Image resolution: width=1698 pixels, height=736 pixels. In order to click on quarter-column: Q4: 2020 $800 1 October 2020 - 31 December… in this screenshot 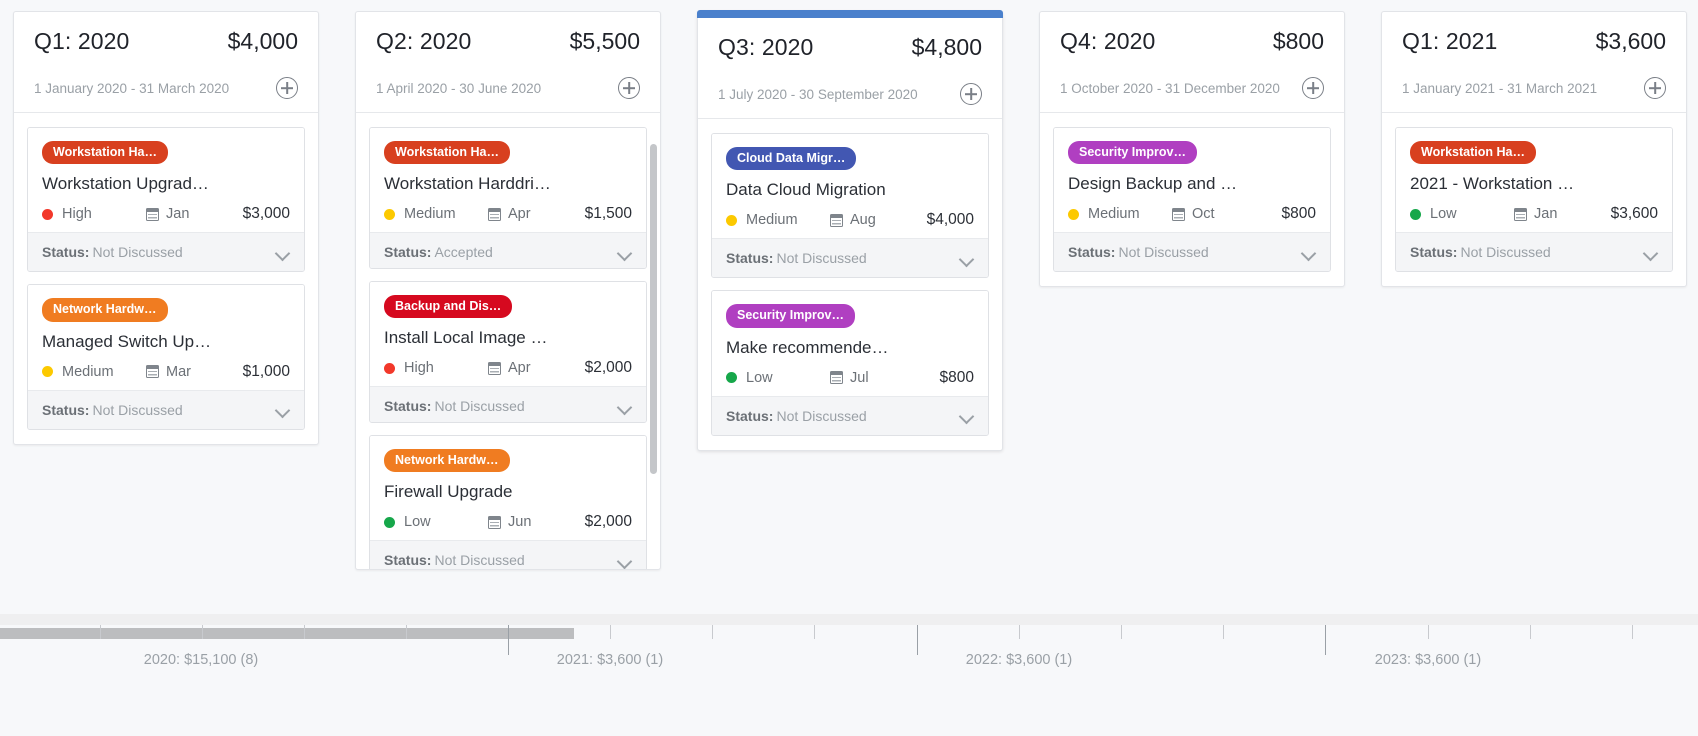, I will do `click(1192, 149)`.